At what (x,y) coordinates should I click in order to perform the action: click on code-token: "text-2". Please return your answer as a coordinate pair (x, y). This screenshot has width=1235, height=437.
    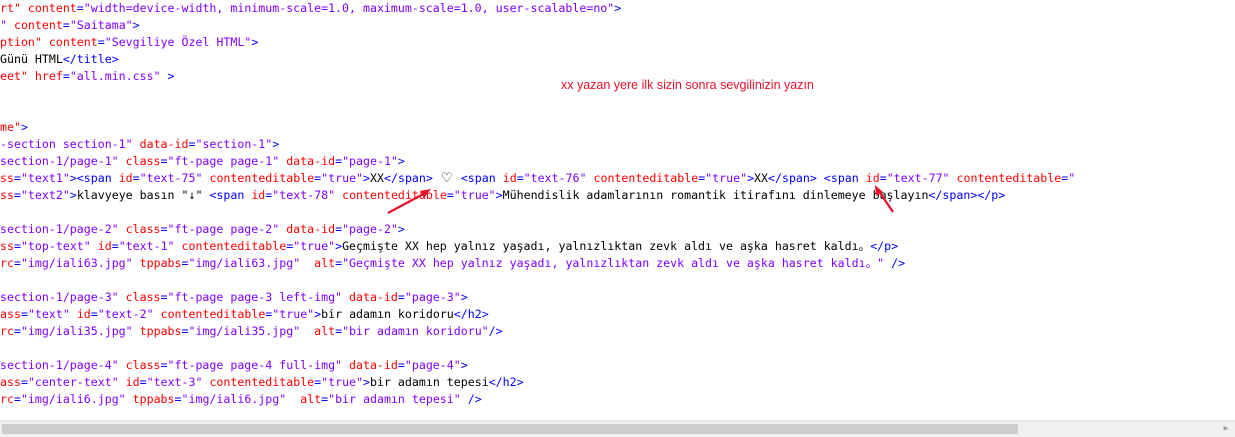
    Looking at the image, I should click on (129, 314).